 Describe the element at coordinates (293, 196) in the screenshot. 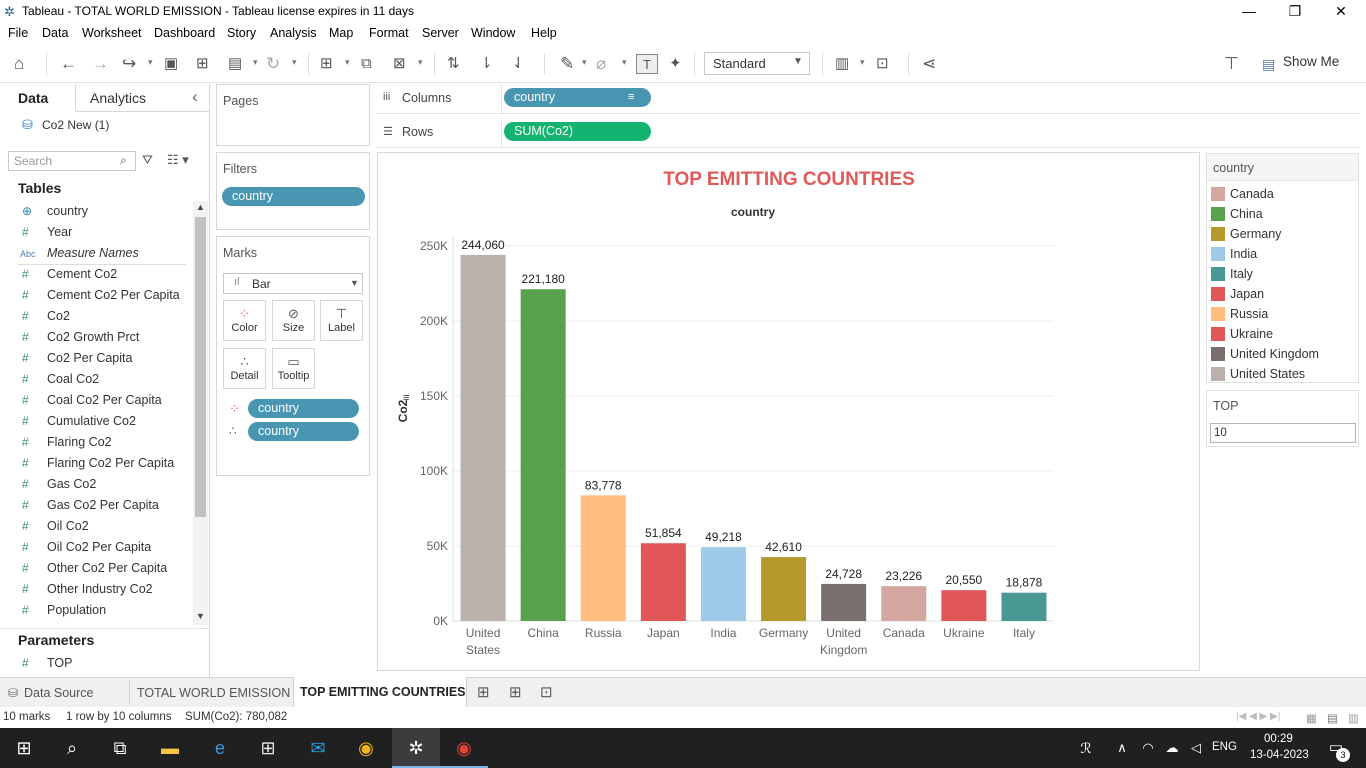

I see `filter-pill-country: country` at that location.